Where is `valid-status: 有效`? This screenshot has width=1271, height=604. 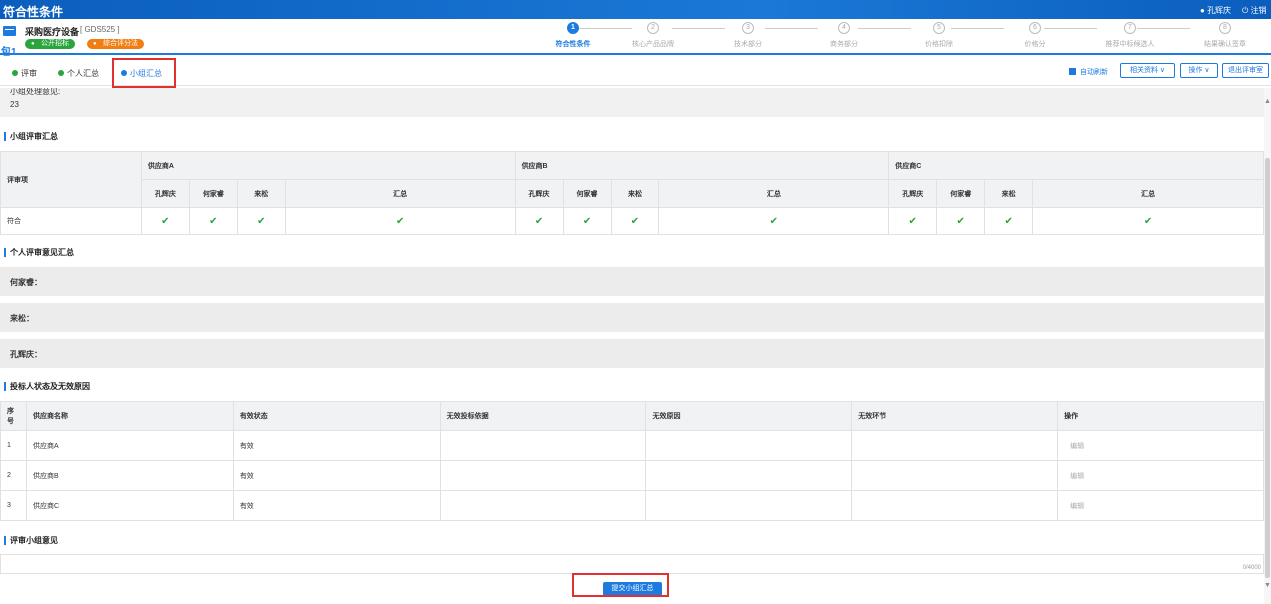
valid-status: 有效 is located at coordinates (336, 475).